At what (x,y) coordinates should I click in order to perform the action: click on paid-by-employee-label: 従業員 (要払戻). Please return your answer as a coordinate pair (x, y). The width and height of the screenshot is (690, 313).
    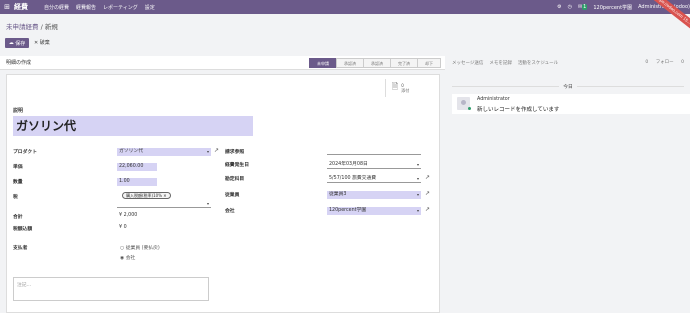
    Looking at the image, I should click on (142, 248).